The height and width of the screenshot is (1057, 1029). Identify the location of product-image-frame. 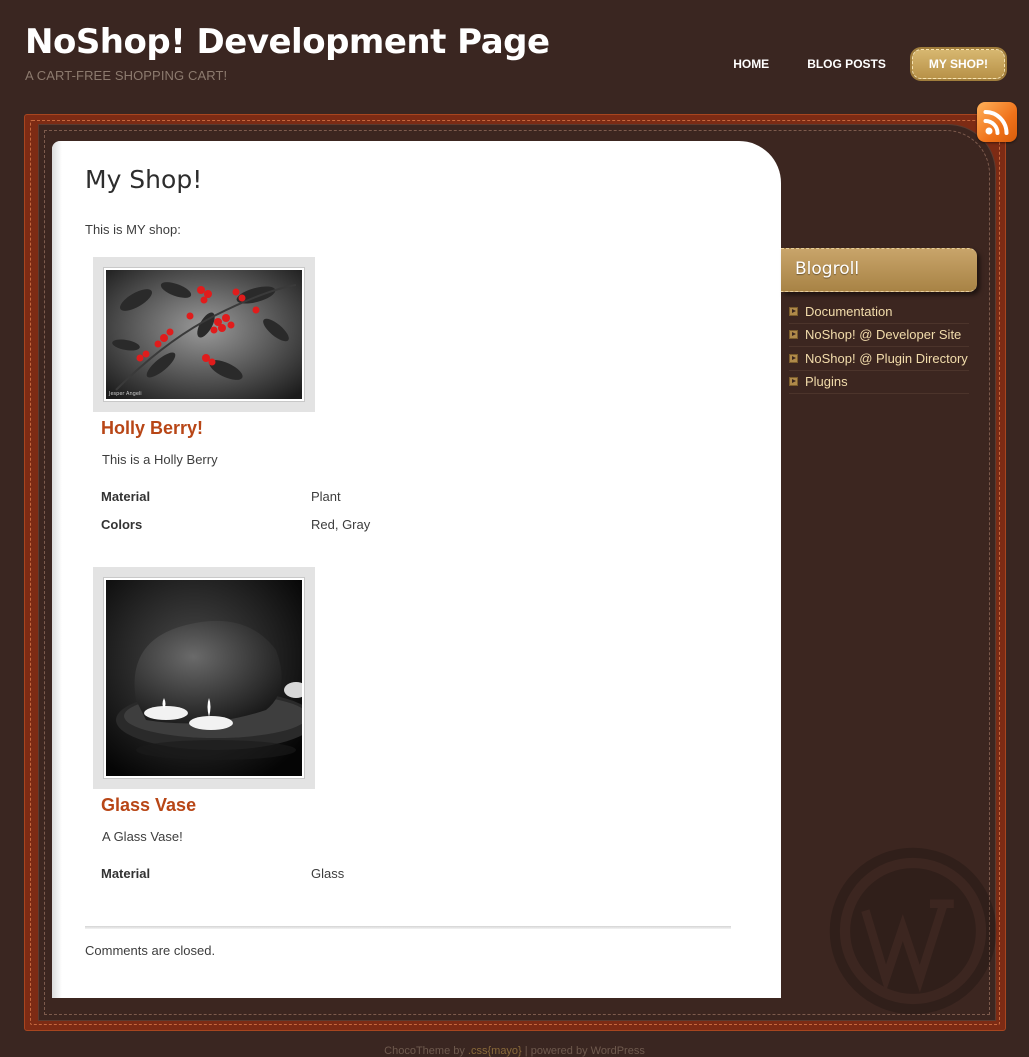
(204, 678).